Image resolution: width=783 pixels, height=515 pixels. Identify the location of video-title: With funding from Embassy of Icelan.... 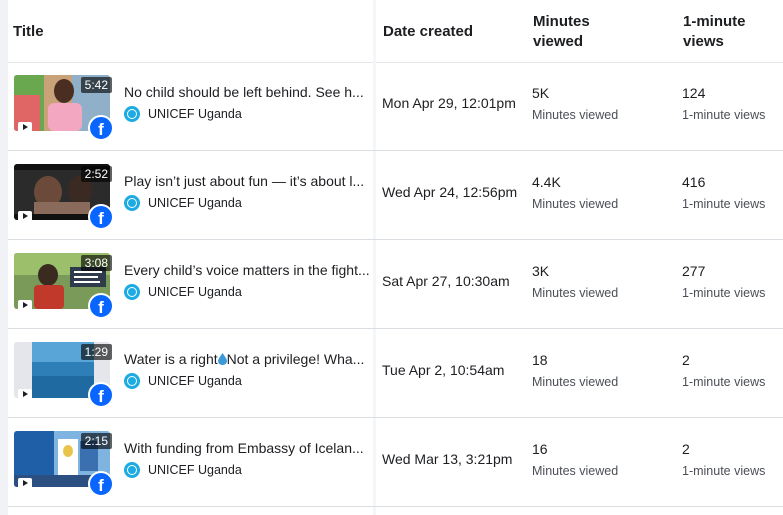
(247, 448).